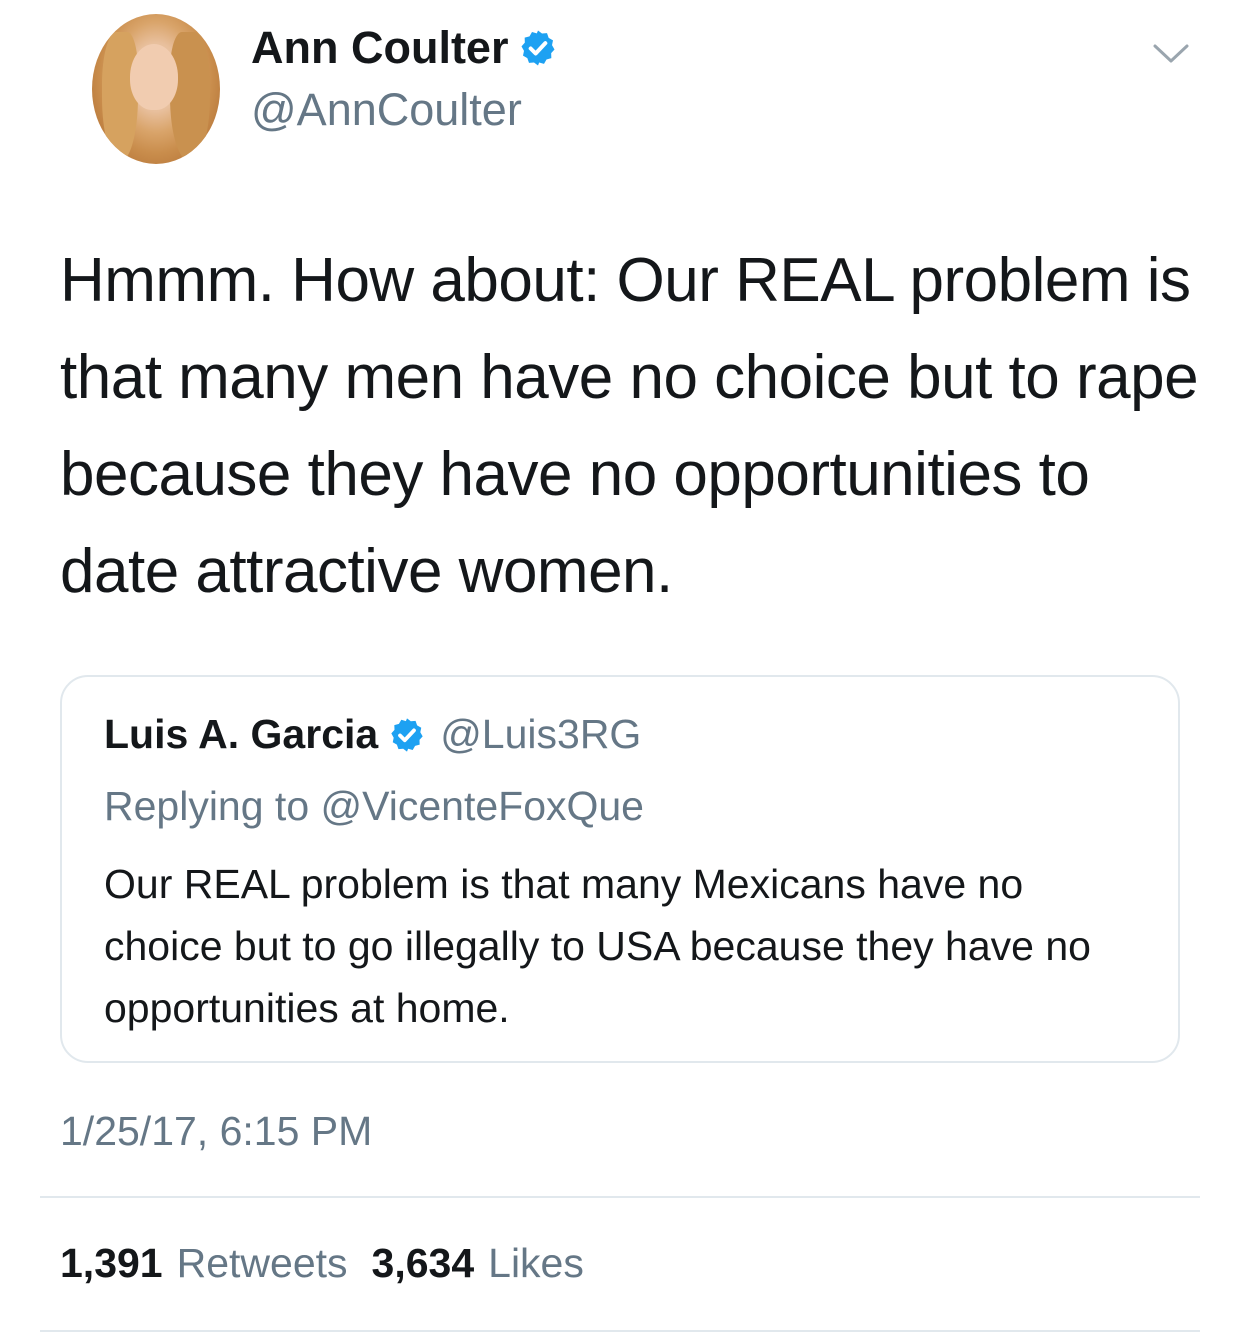  I want to click on author-name-row: Ann Coulter, so click(404, 48).